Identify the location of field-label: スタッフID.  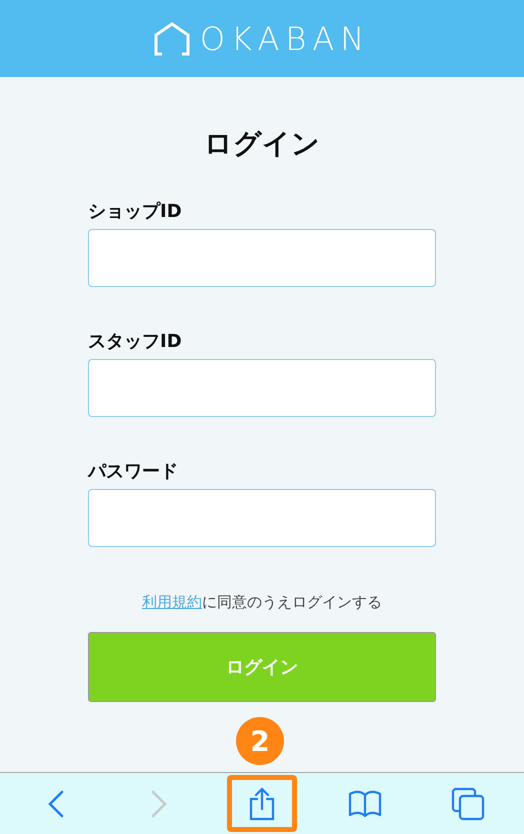
(135, 341).